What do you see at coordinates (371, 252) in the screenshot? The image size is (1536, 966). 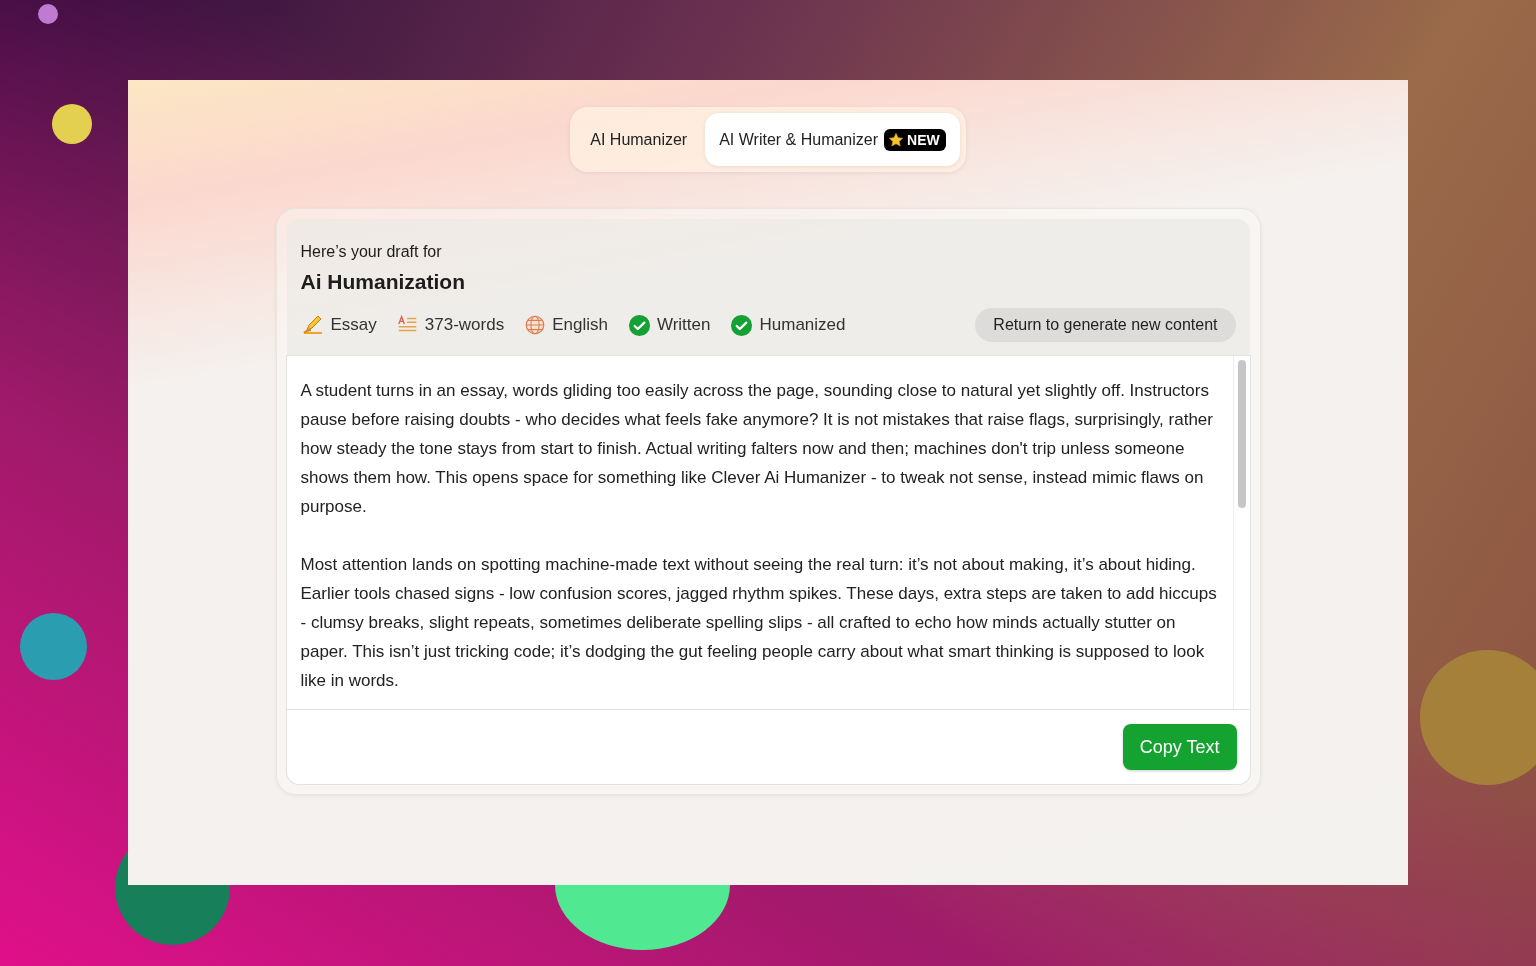 I see `intro-text: Here’s your draft for` at bounding box center [371, 252].